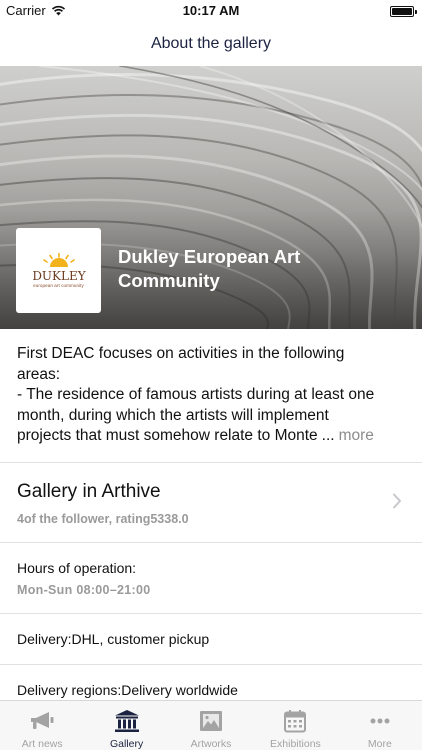 This screenshot has height=750, width=422. What do you see at coordinates (209, 256) in the screenshot?
I see `gallery-name-line1: Dukley European Art` at bounding box center [209, 256].